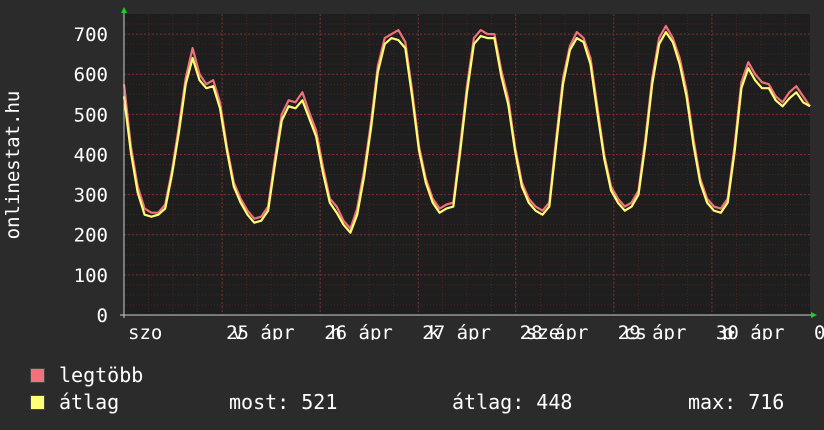  Describe the element at coordinates (819, 331) in the screenshot. I see `x-tick-label: 01 máj` at that location.